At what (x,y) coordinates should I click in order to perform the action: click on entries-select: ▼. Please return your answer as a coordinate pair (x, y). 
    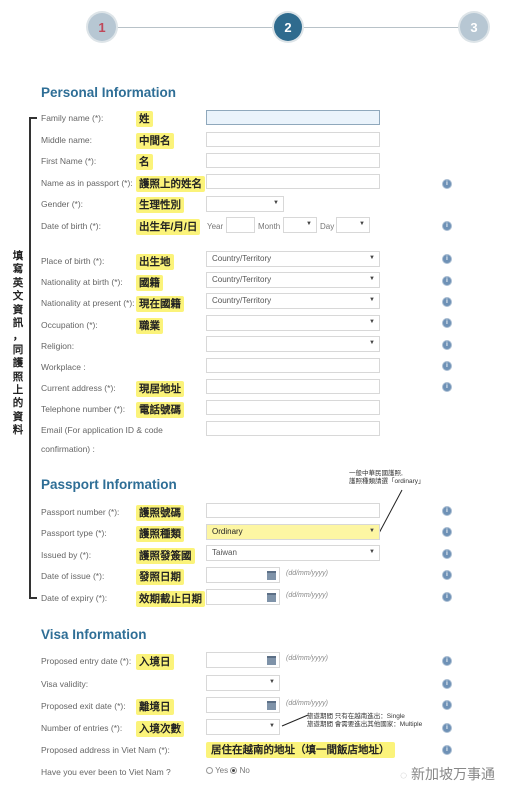
    Looking at the image, I should click on (243, 727).